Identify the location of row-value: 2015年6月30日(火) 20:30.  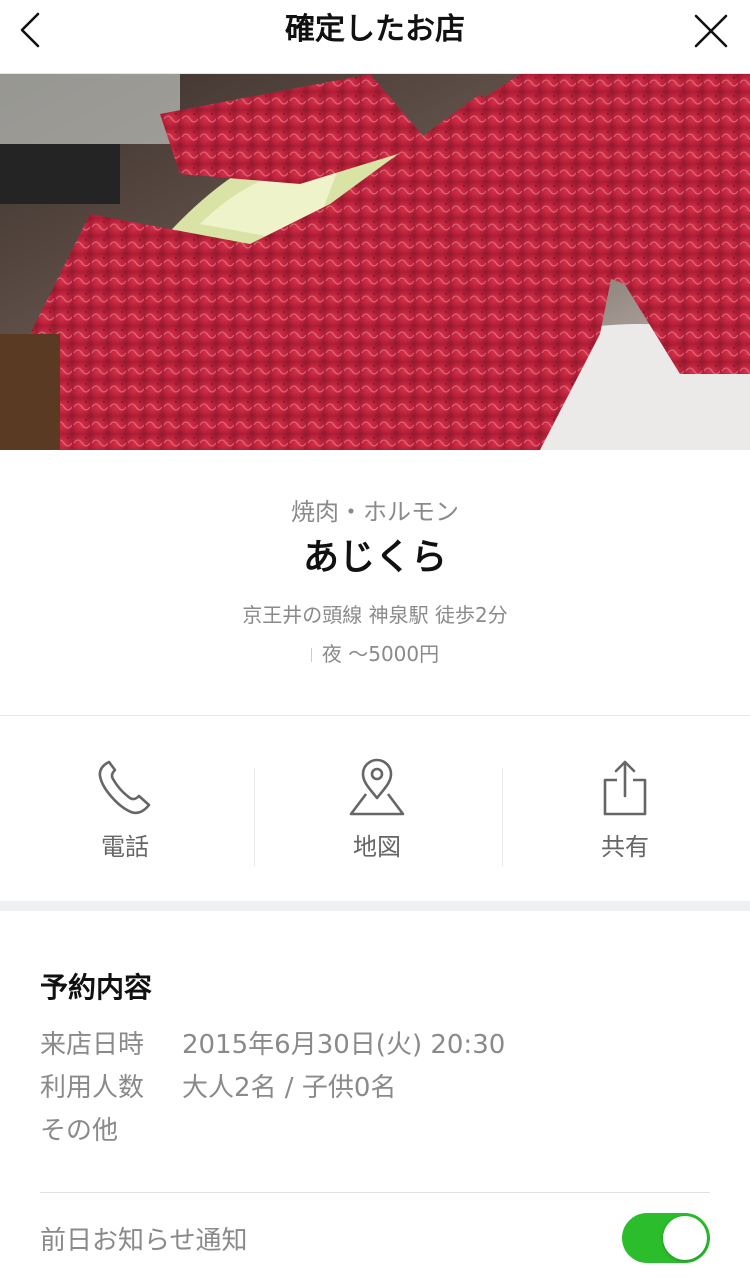
(344, 1045).